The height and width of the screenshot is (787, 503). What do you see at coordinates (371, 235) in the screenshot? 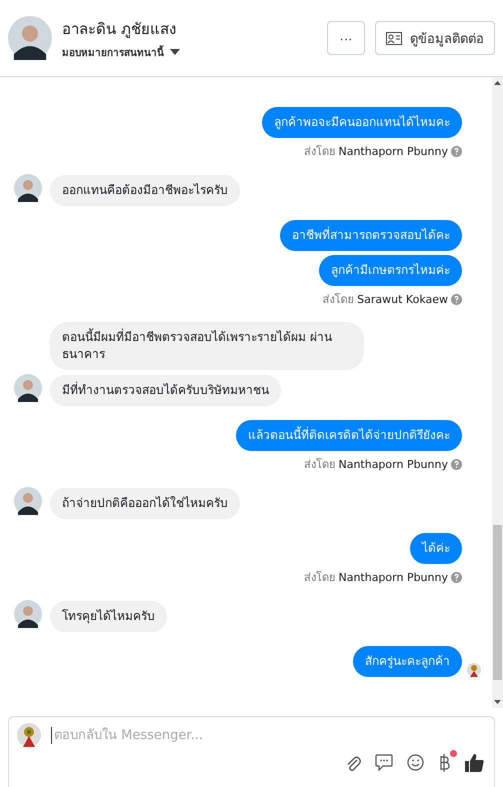
I see `message-bubble: อาชีพที่สามารถตรวจสอบได้คะ` at bounding box center [371, 235].